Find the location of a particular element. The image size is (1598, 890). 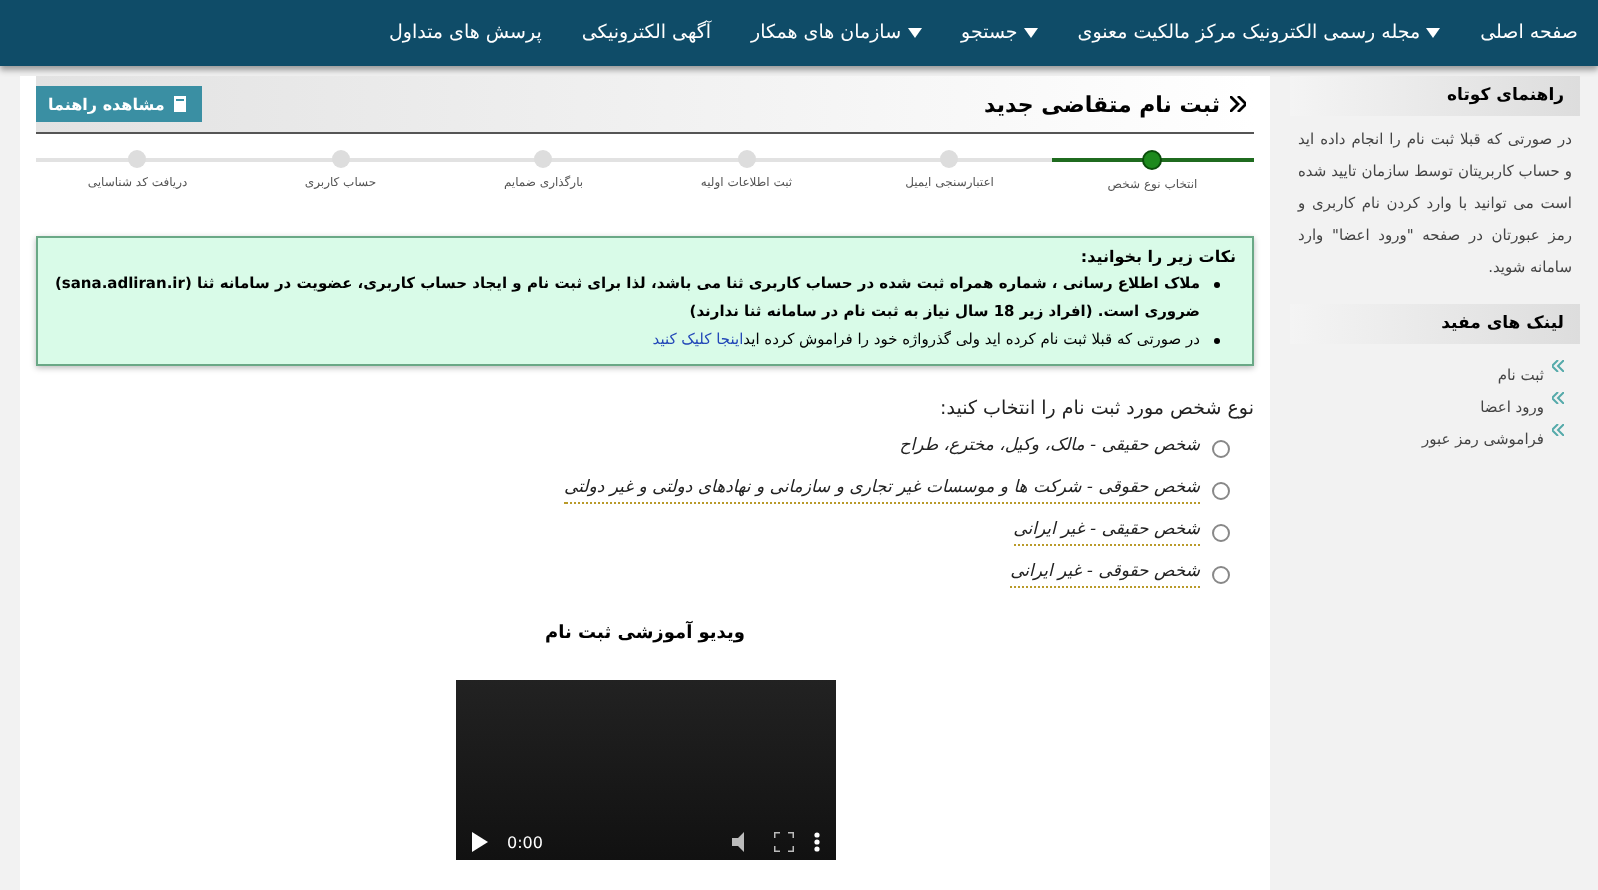

nav-menu-item: صفحه اصلی is located at coordinates (1529, 33).